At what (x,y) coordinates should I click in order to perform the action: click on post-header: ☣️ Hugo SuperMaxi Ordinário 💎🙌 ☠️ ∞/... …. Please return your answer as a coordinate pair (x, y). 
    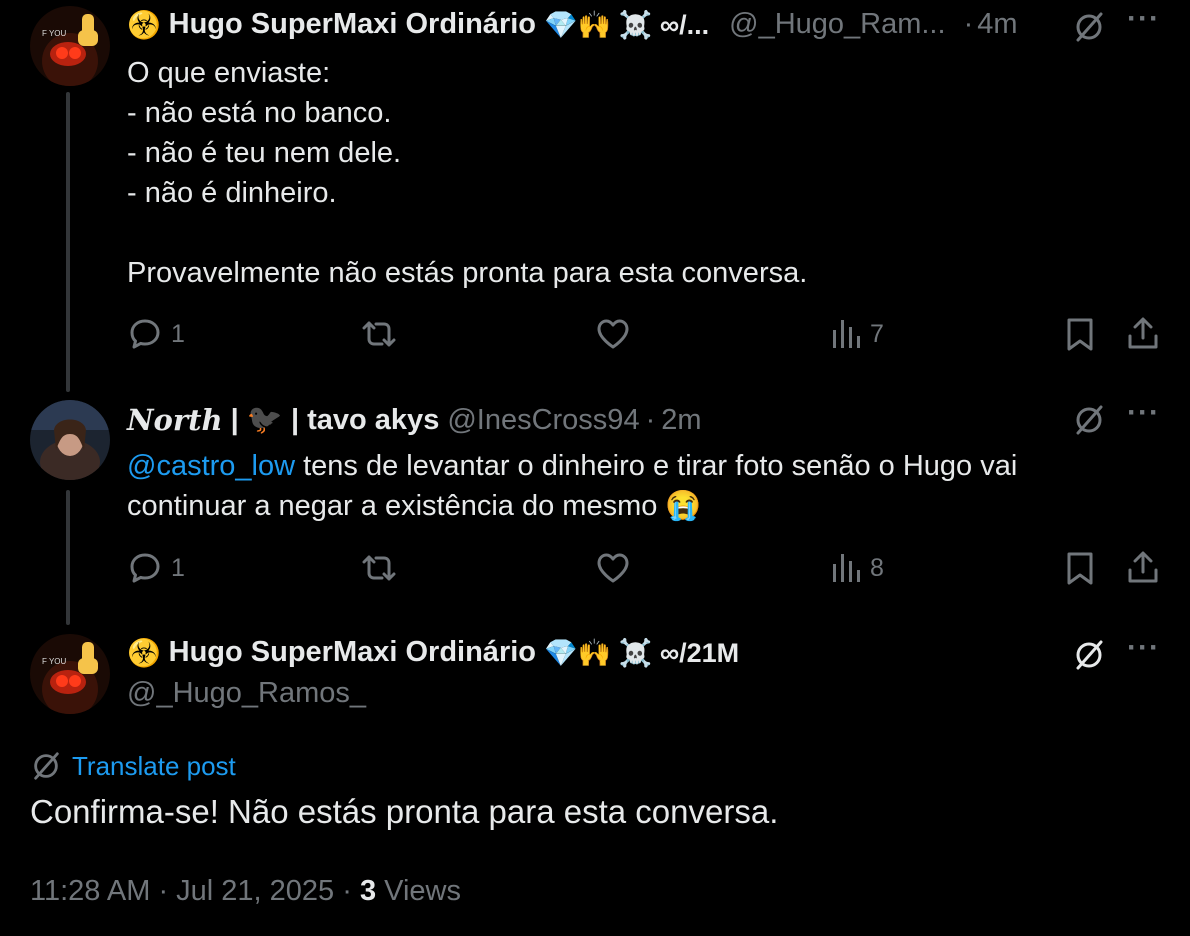
    Looking at the image, I should click on (572, 24).